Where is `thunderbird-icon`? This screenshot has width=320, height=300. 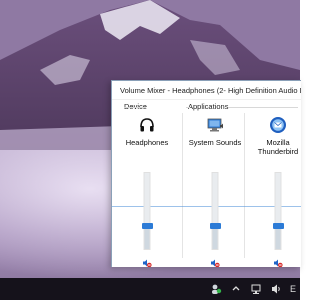
thunderbird-icon is located at coordinates (278, 125).